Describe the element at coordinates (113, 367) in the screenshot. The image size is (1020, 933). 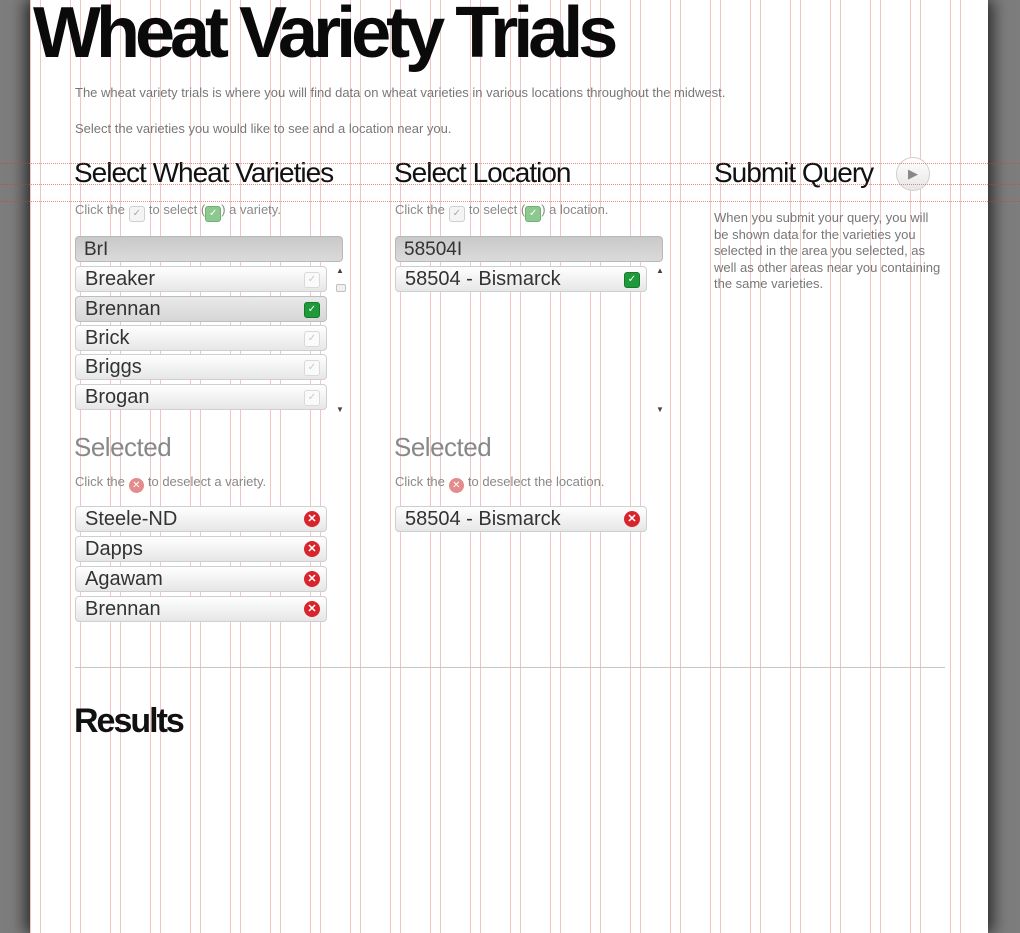
I see `variety-option-label: Briggs` at that location.